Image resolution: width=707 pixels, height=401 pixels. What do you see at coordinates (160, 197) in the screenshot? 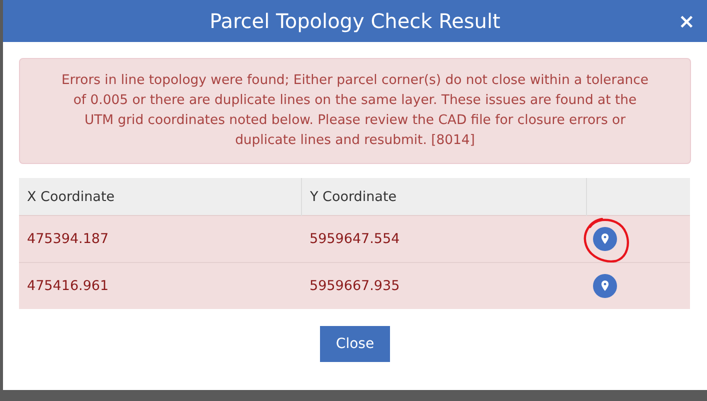
I see `column-header: X Coordinate` at bounding box center [160, 197].